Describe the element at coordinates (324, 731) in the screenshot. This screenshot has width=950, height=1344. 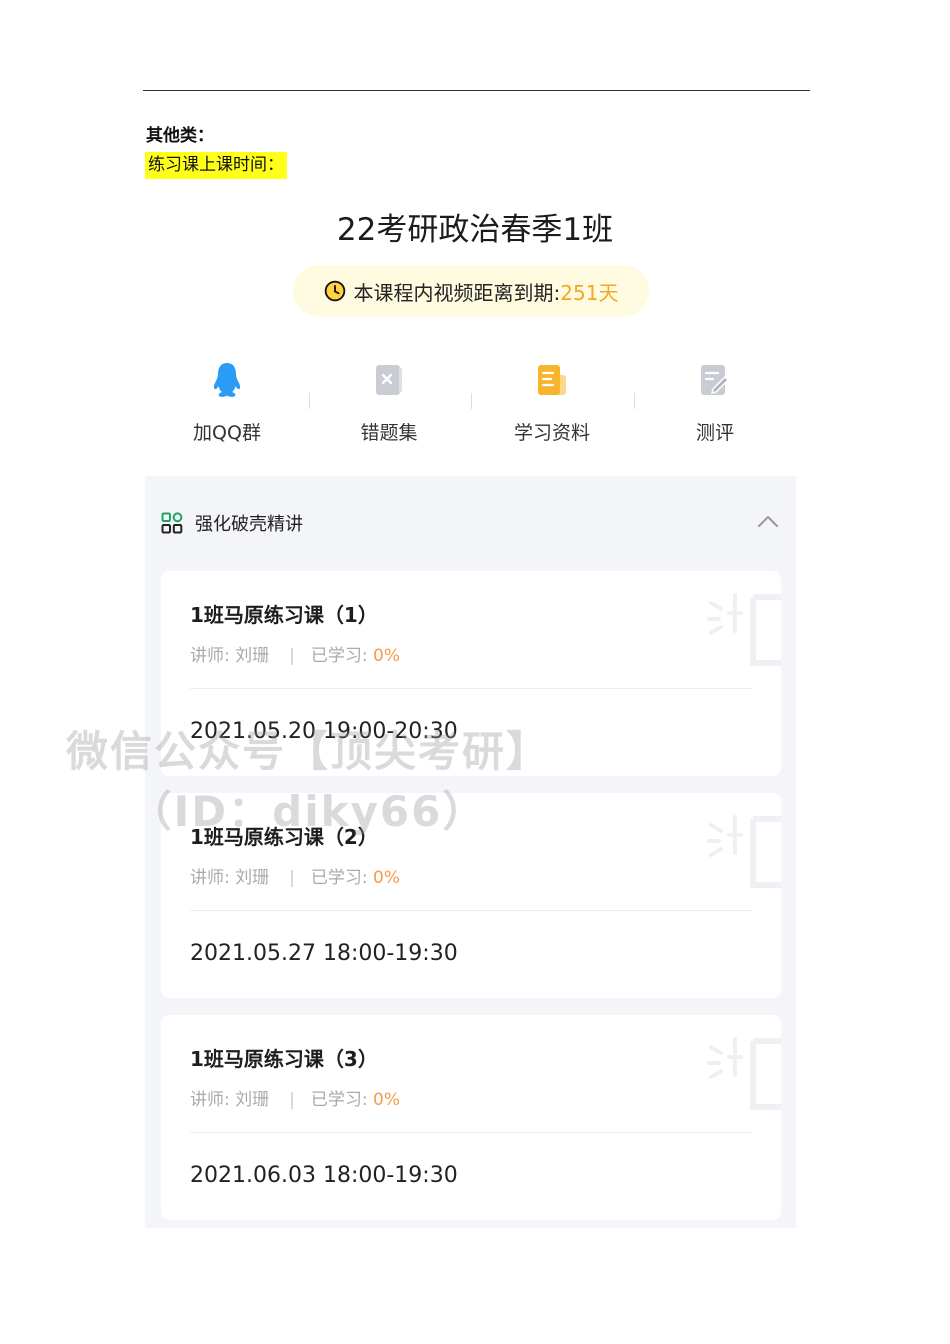
I see `lesson-time: 2021.05.20 19:00-20:30` at that location.